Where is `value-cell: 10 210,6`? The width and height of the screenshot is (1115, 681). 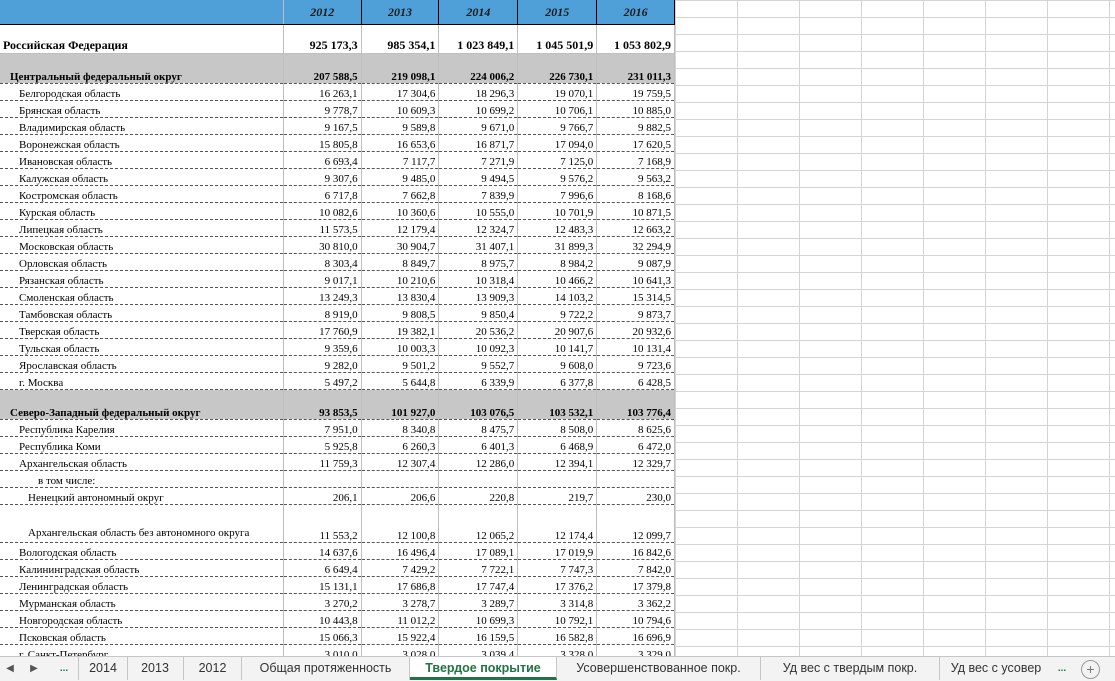
value-cell: 10 210,6 is located at coordinates (400, 279).